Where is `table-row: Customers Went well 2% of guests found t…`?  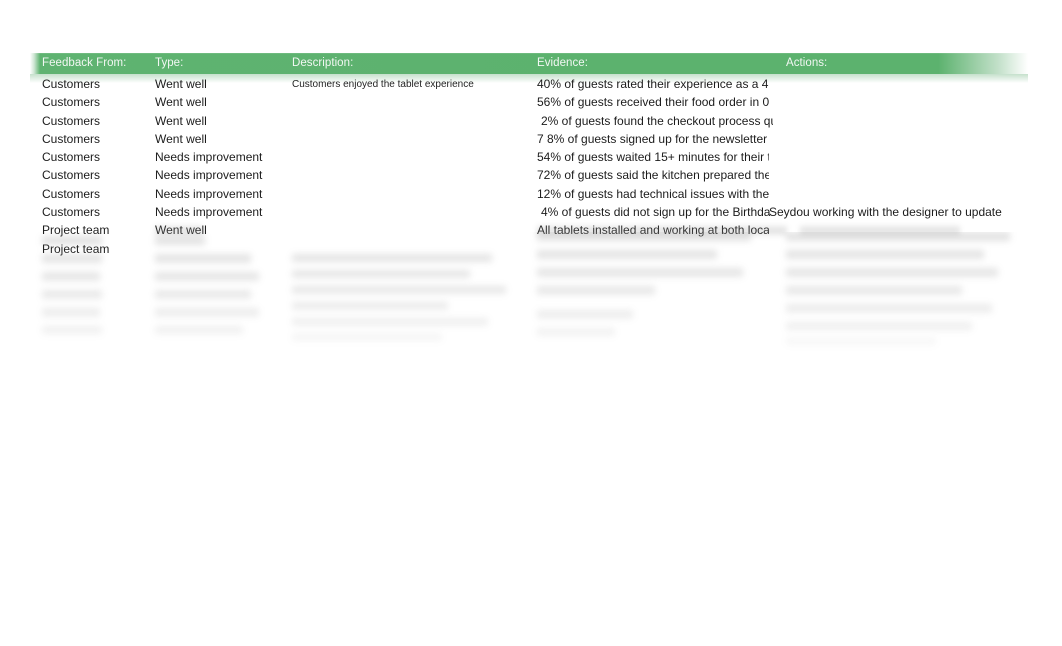
table-row: Customers Went well 2% of guests found t… is located at coordinates (531, 122).